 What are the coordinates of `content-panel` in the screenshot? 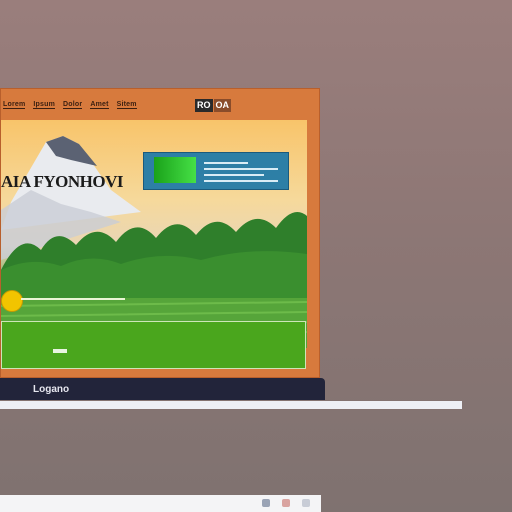 It's located at (153, 345).